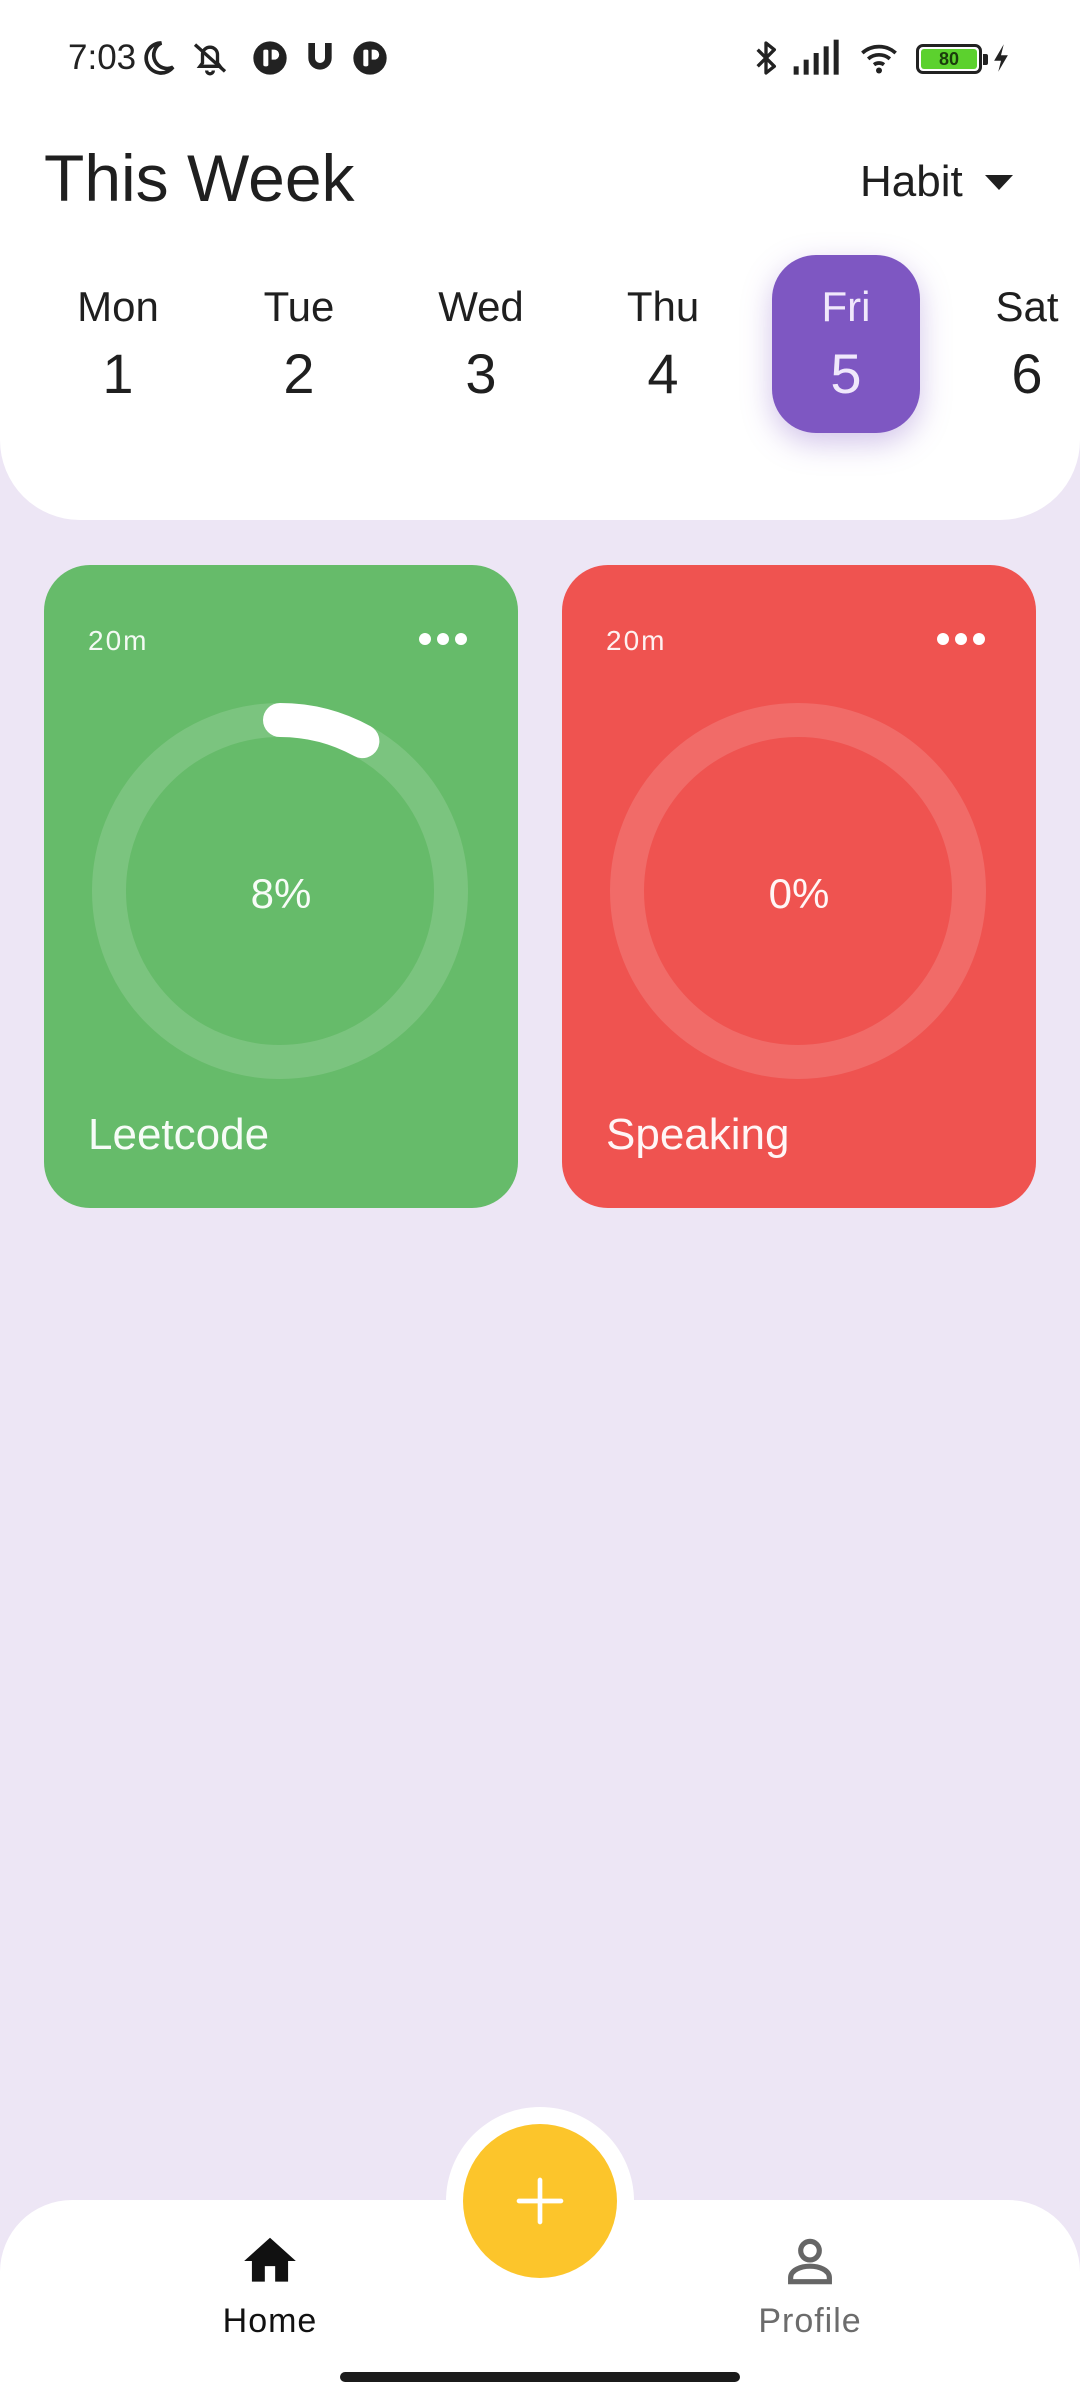  I want to click on nav-home-label: Home, so click(270, 2321).